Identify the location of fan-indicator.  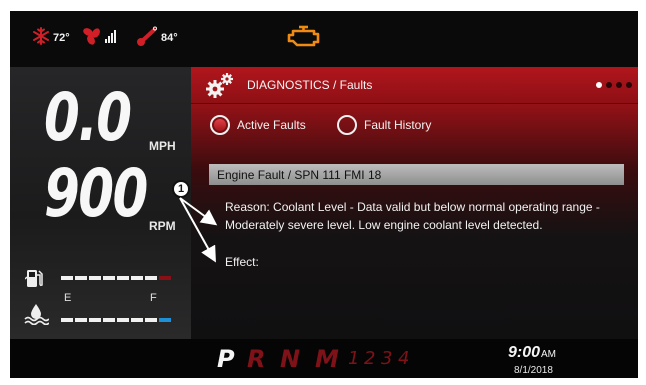
(100, 38).